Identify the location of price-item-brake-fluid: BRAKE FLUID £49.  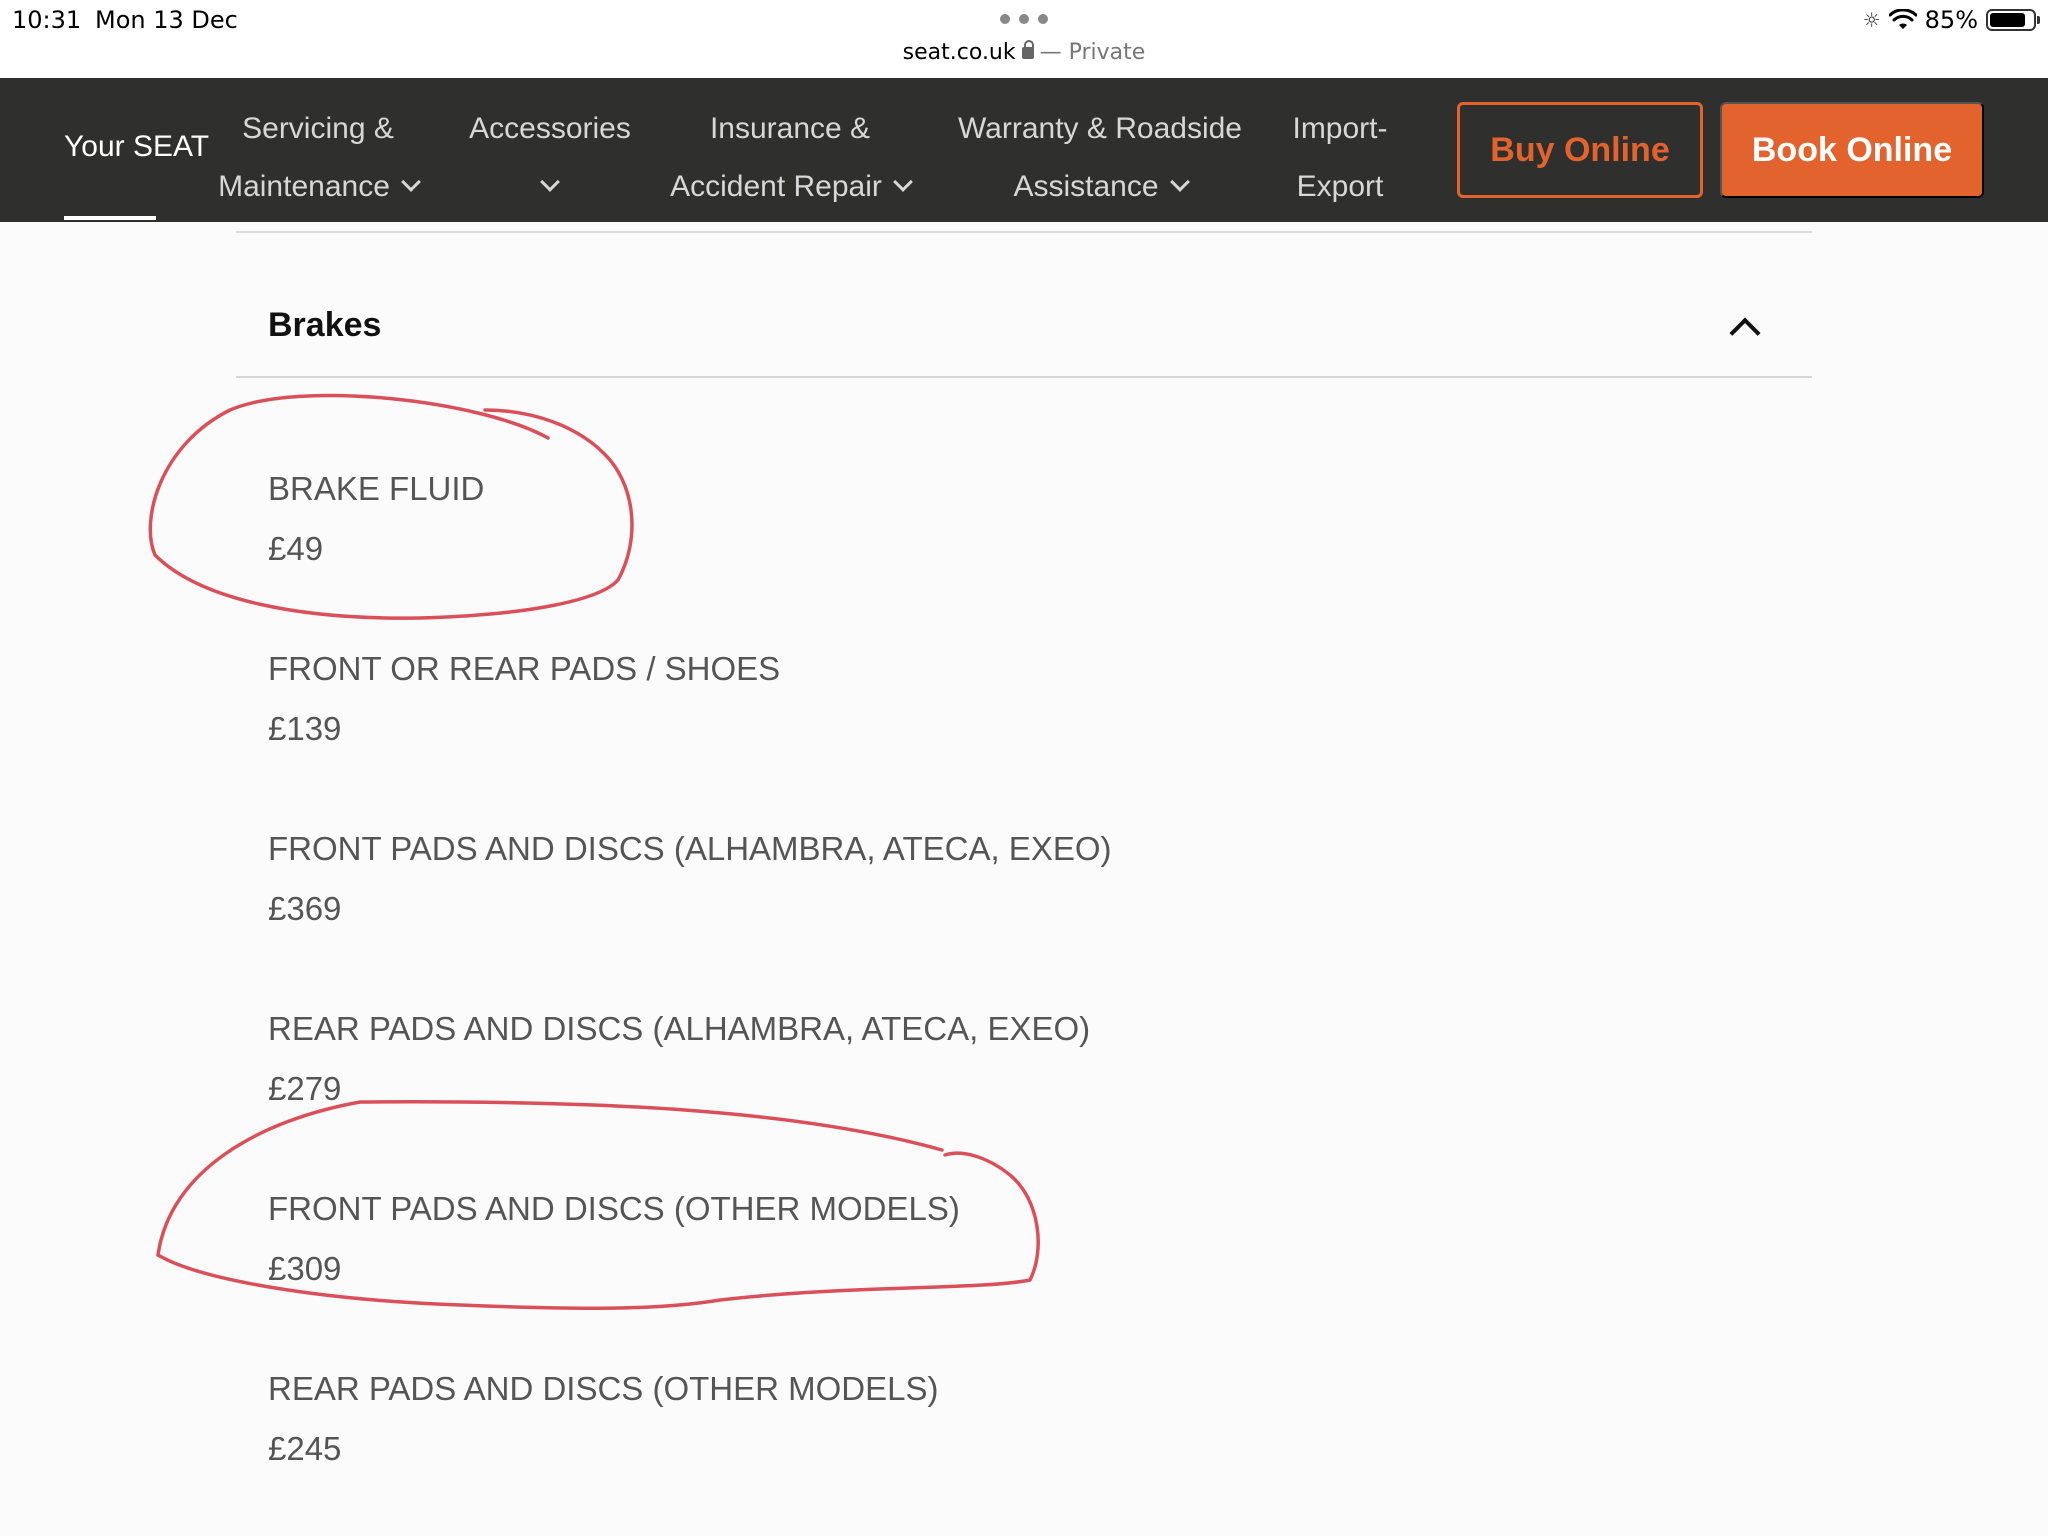
(376, 519).